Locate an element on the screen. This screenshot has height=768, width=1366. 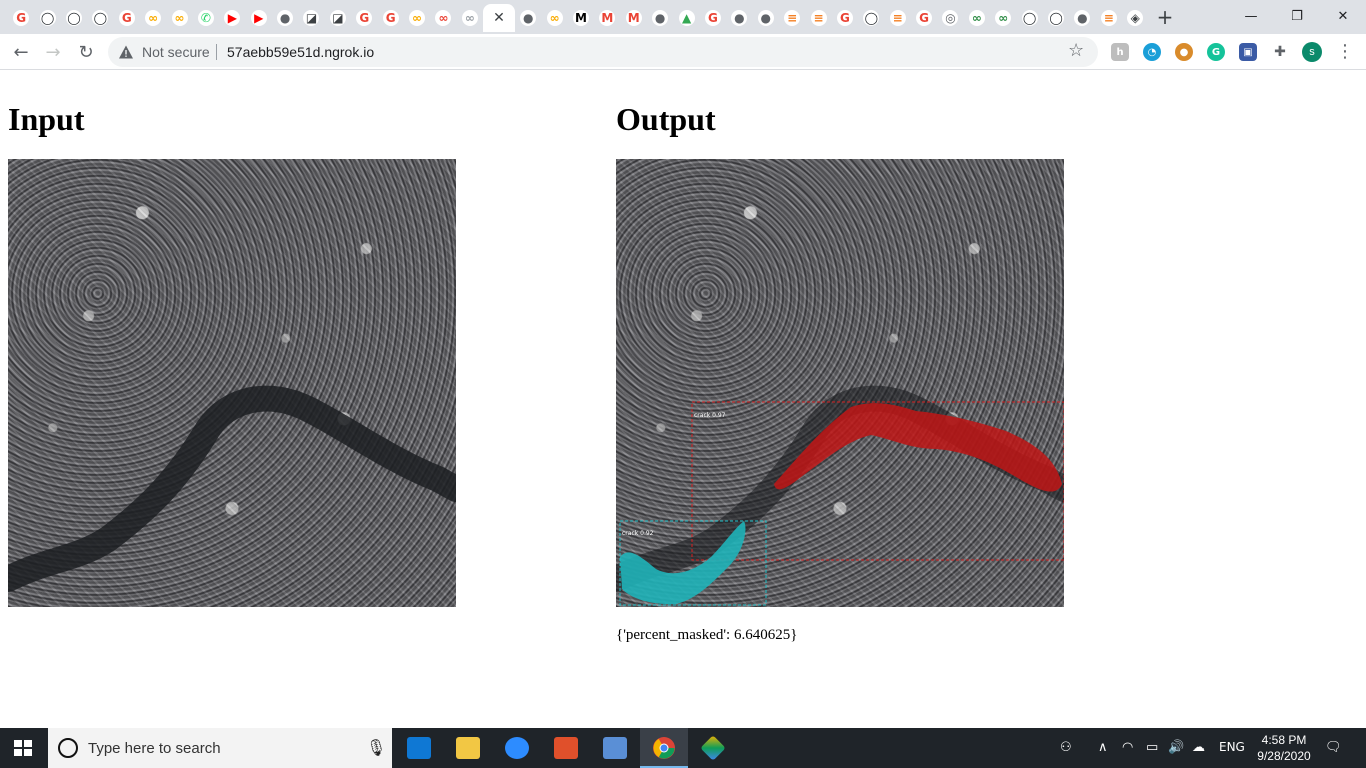
cookie-extension-icon: ● is located at coordinates (1184, 52).